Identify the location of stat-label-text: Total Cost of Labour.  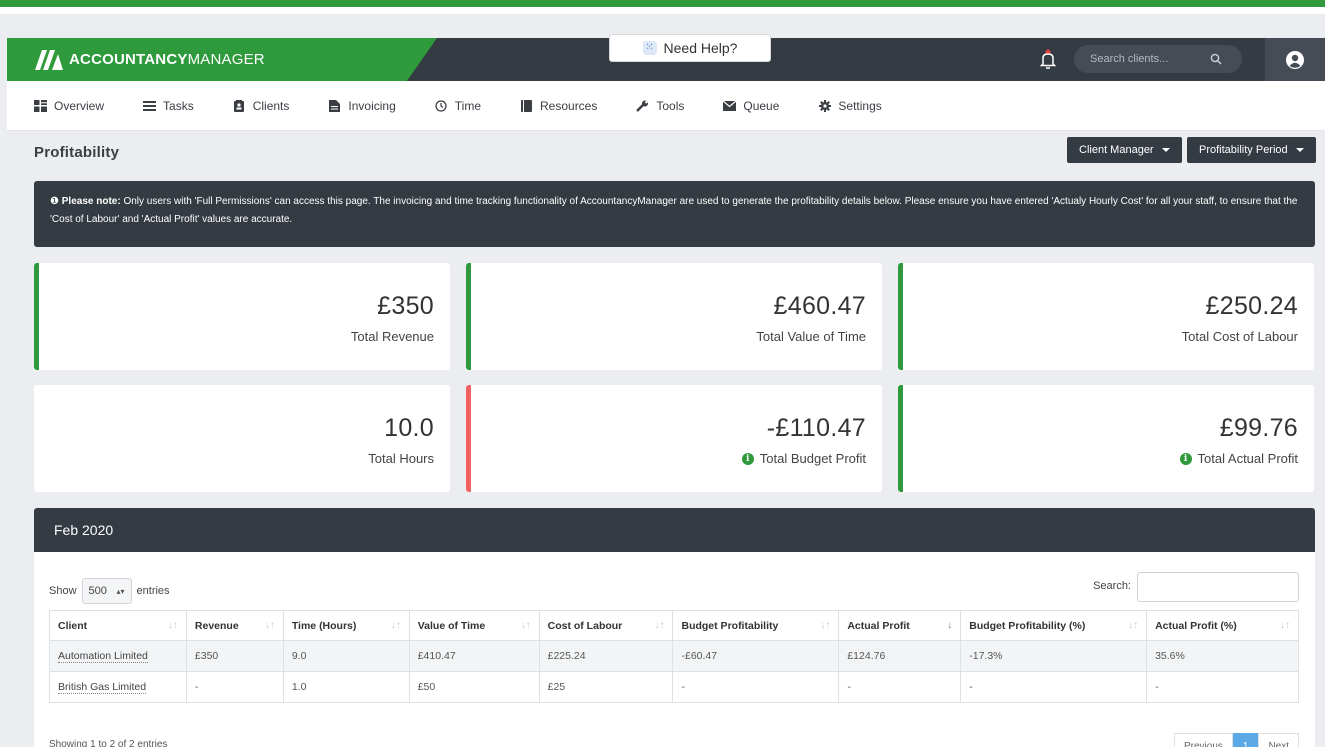
(1239, 336).